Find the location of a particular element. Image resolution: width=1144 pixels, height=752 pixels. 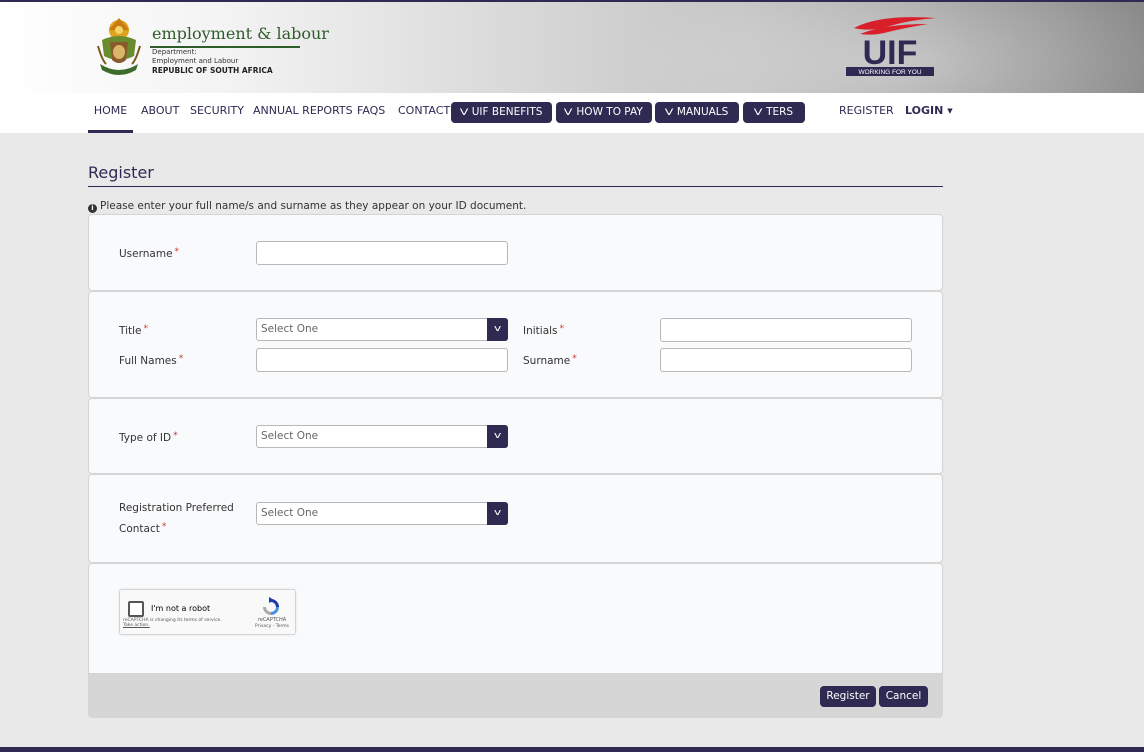

department-sub-line-2: Employment and Labour is located at coordinates (195, 61).